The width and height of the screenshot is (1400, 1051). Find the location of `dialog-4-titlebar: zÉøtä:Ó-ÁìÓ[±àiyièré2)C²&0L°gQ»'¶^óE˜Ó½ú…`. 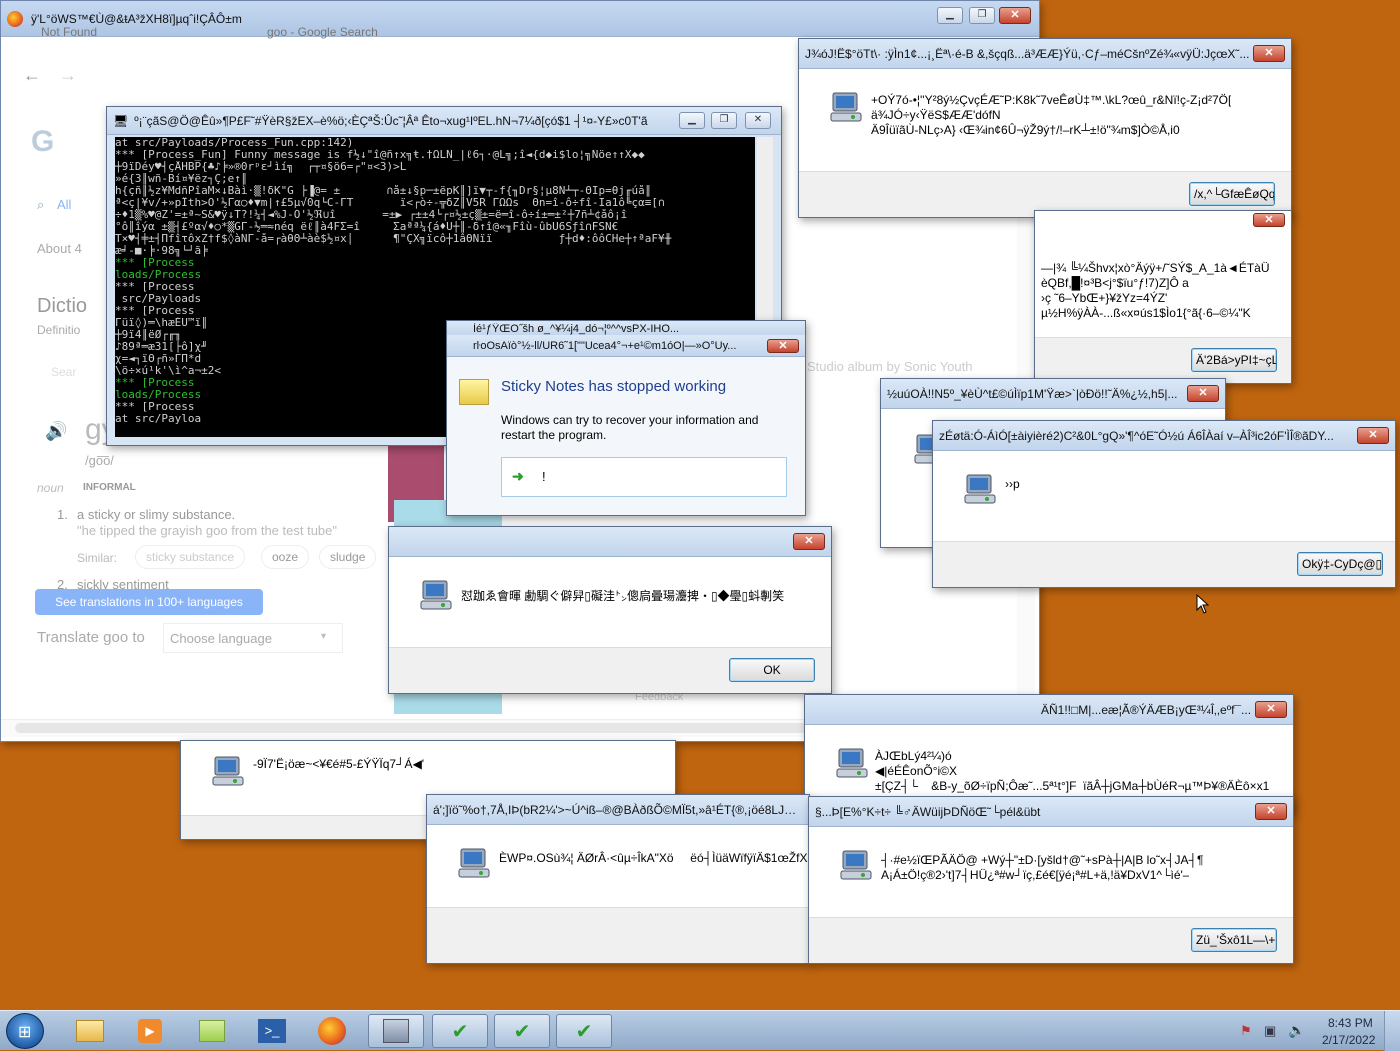

dialog-4-titlebar: zÉøtä:Ó-ÁìÓ[±àiyièré2)C²&0L°gQ»'¶^óE˜Ó½ú… is located at coordinates (1164, 436).